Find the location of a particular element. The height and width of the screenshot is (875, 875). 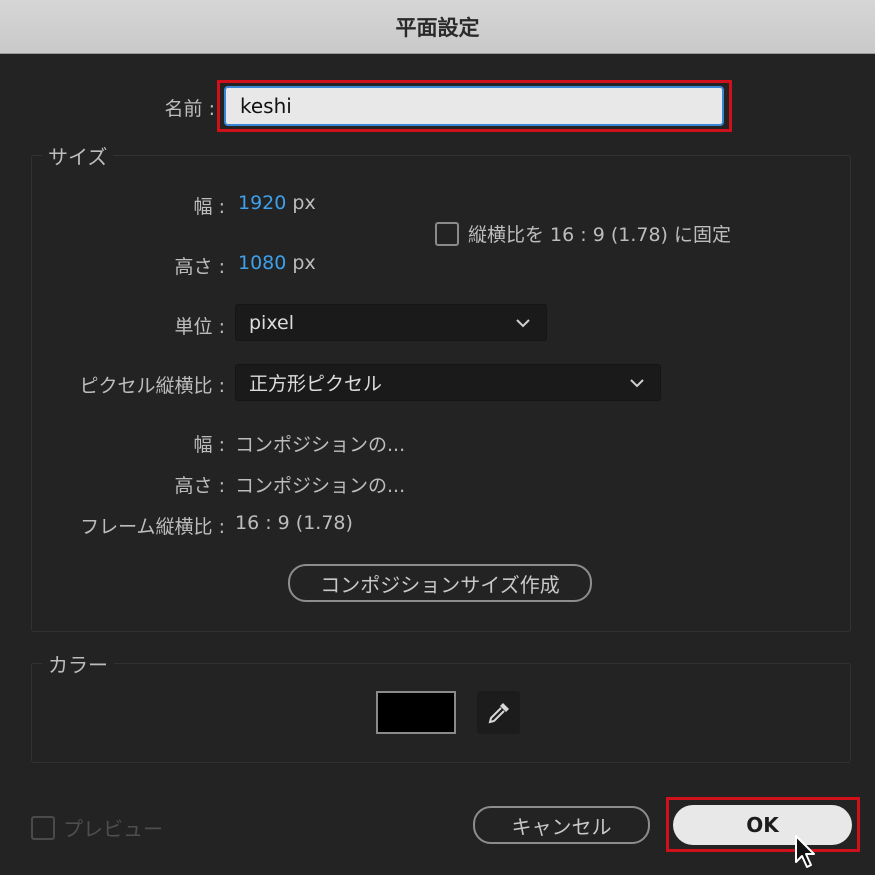

cancel-button: キャンセル is located at coordinates (561, 825).